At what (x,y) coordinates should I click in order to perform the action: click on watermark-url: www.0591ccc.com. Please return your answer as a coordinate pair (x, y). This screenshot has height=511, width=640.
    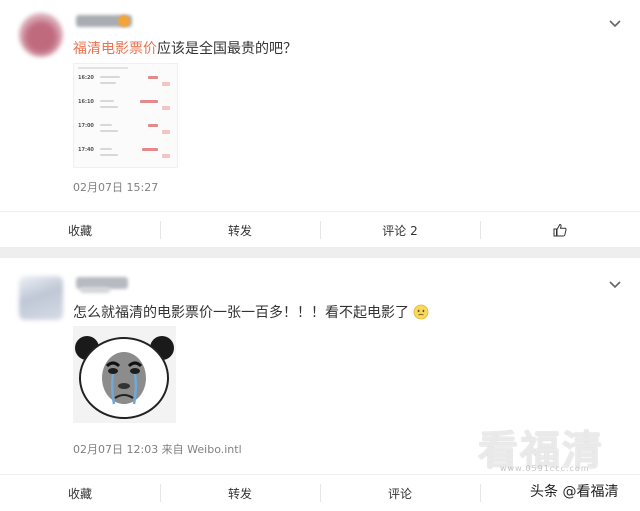
    Looking at the image, I should click on (545, 468).